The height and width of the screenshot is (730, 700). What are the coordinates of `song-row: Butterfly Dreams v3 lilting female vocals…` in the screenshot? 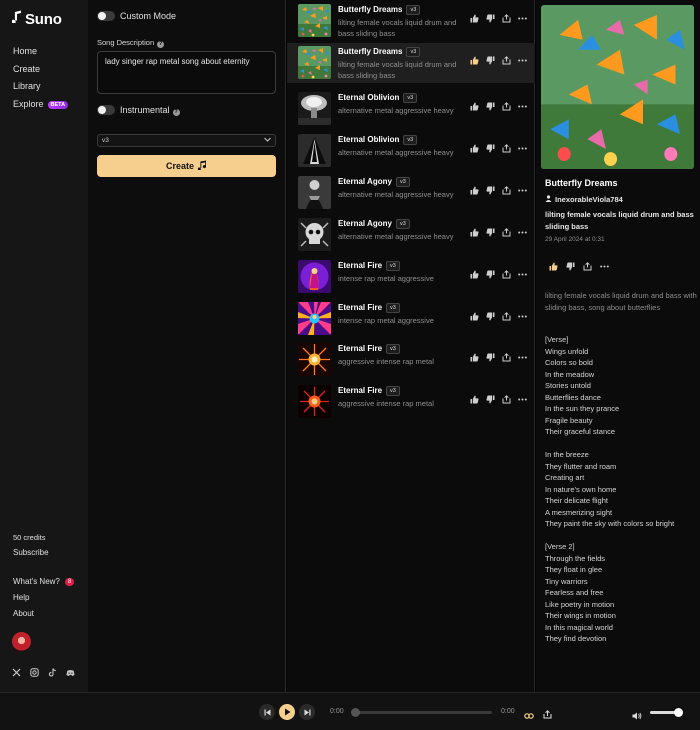 It's located at (414, 21).